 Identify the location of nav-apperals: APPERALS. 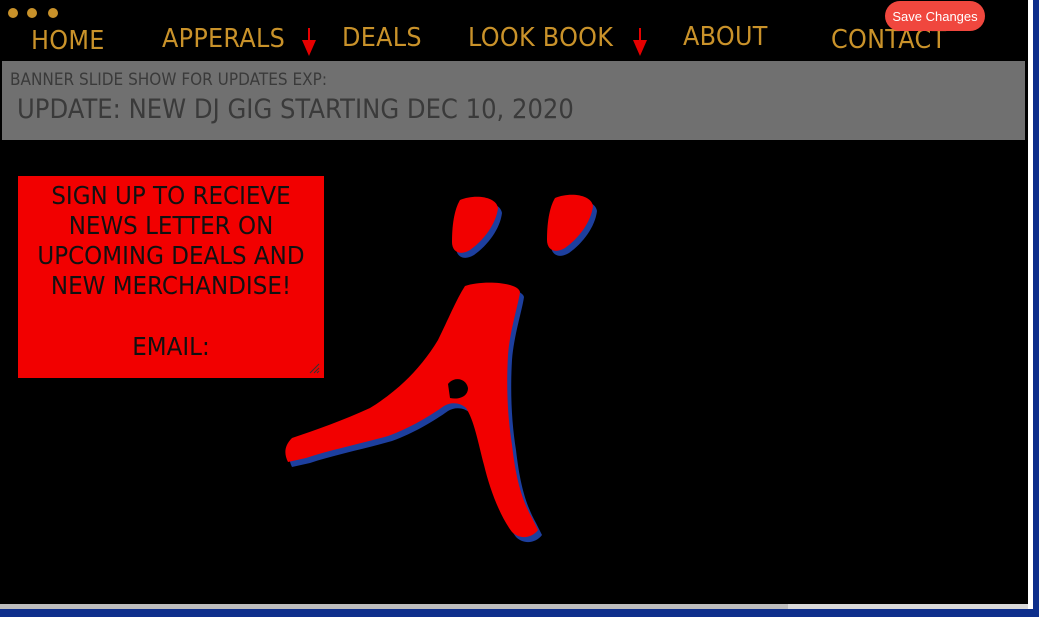
(223, 39).